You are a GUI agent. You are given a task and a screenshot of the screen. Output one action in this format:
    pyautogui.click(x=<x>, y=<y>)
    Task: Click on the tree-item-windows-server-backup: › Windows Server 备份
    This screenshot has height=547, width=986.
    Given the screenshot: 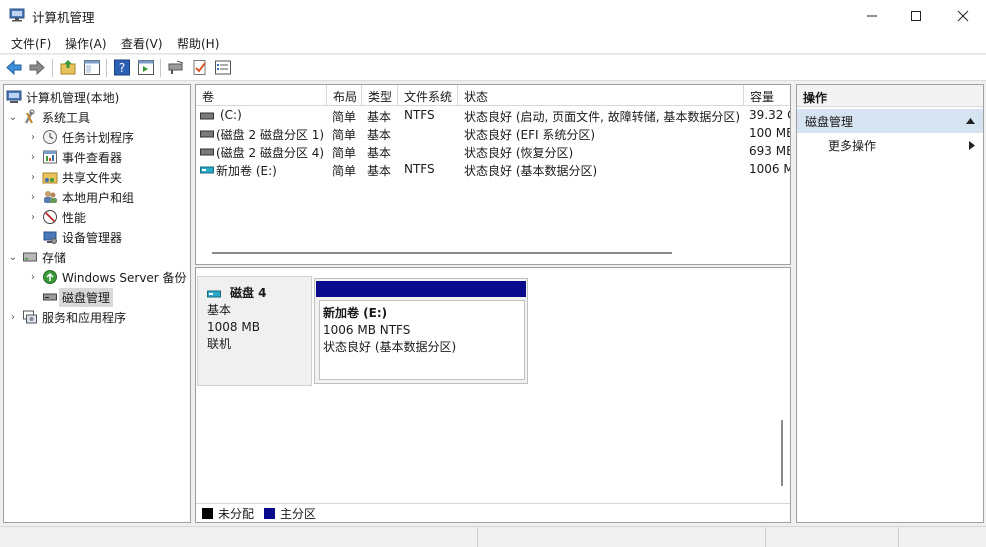 What is the action you would take?
    pyautogui.click(x=106, y=277)
    